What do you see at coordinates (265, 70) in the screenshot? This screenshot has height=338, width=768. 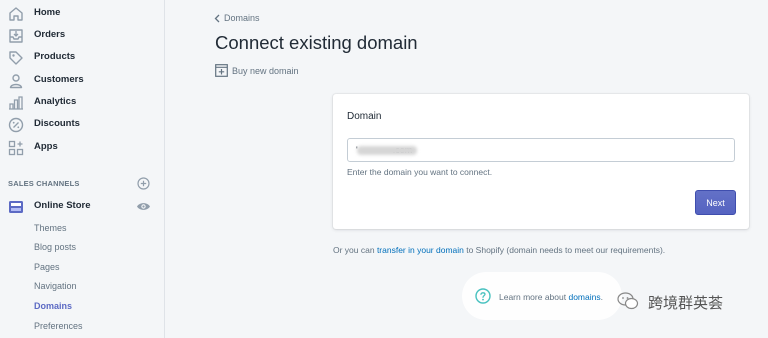 I see `buy-new-domain-label: Buy new domain` at bounding box center [265, 70].